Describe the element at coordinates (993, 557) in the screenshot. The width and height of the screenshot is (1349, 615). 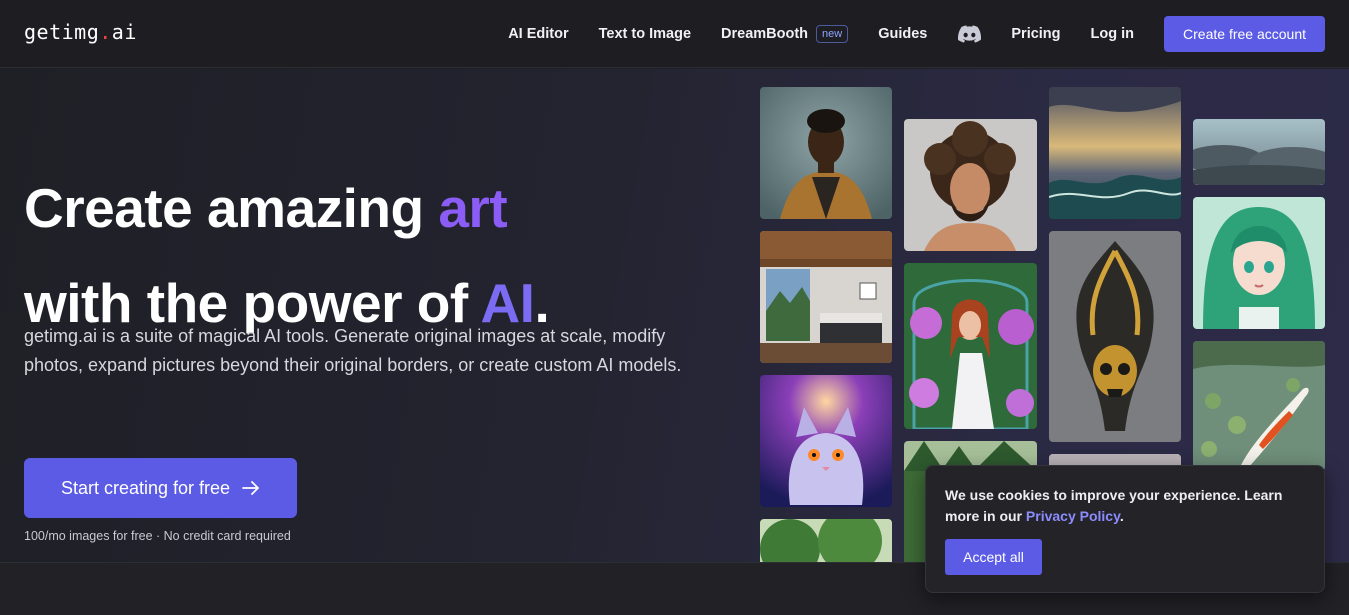
I see `accept-all-button: Accept all` at that location.